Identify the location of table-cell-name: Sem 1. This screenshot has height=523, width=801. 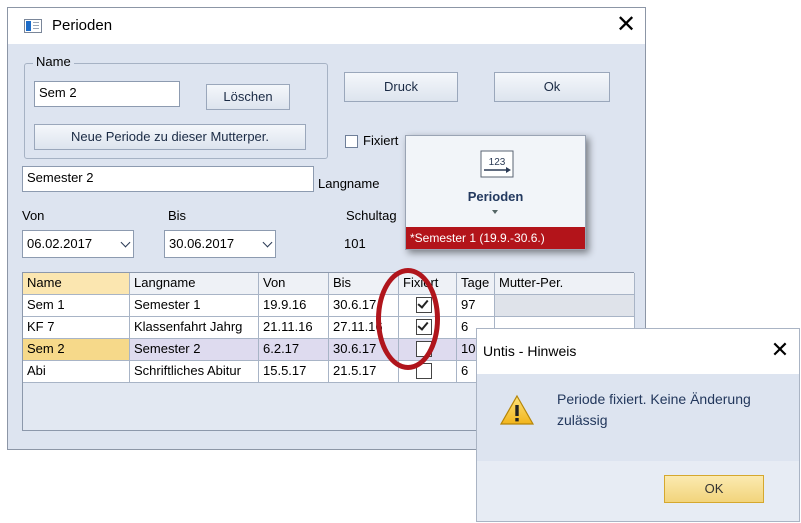
(76, 306).